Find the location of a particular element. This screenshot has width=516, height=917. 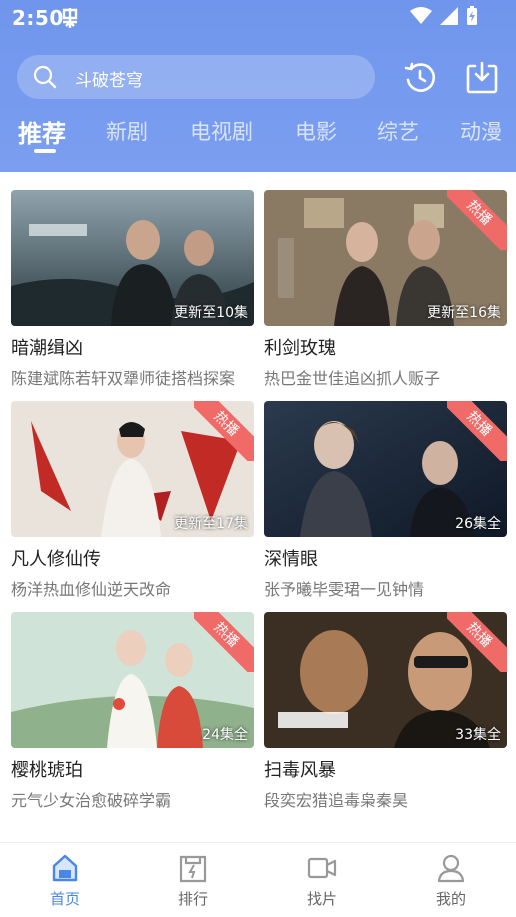

show-card: 热播 33集全 扫毒风暴 段奕宏猎追毒枭秦昊 is located at coordinates (385, 711).